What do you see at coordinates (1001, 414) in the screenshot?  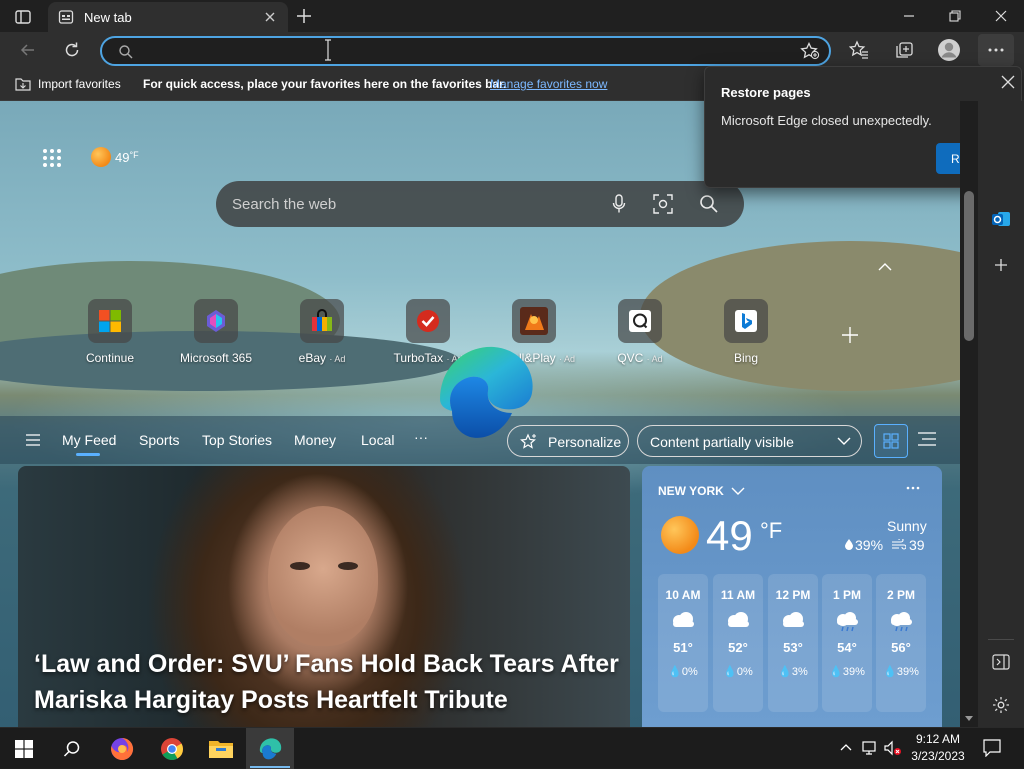 I see `edge-sidebar` at bounding box center [1001, 414].